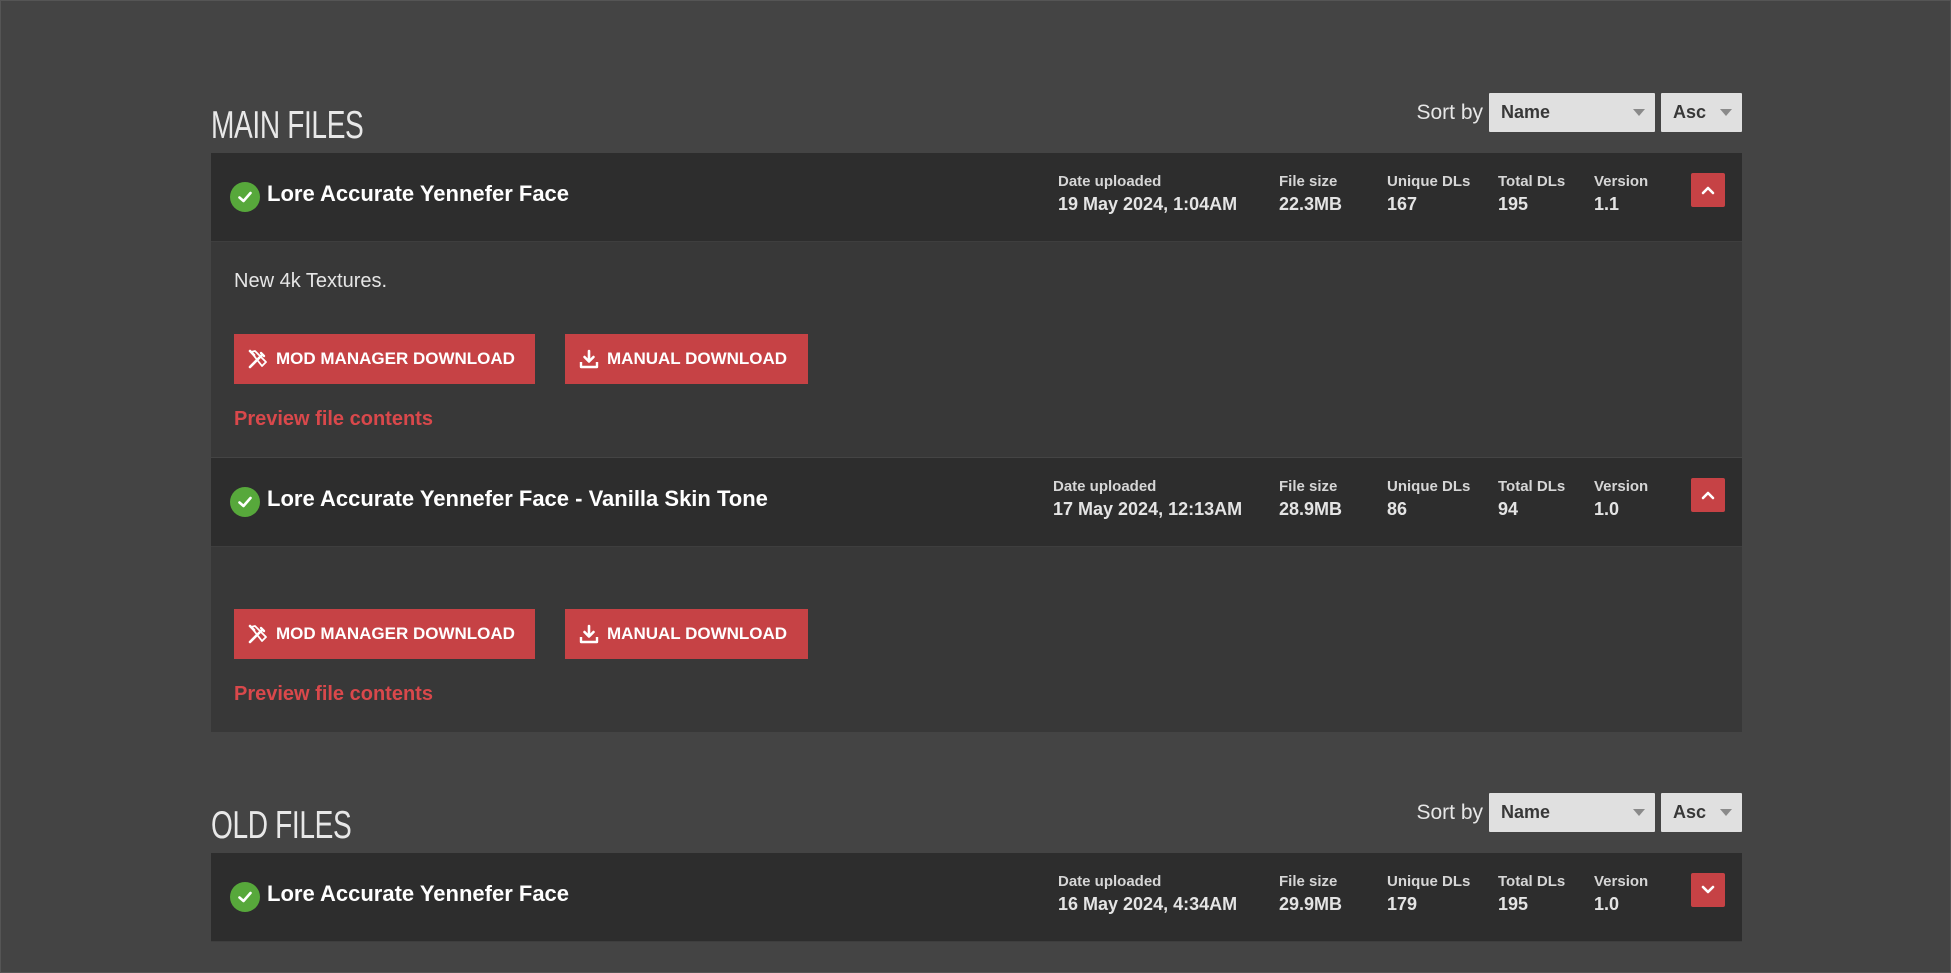 Image resolution: width=1951 pixels, height=973 pixels. I want to click on old-files-header: OLD FILES Sort by Name Asc, so click(976, 819).